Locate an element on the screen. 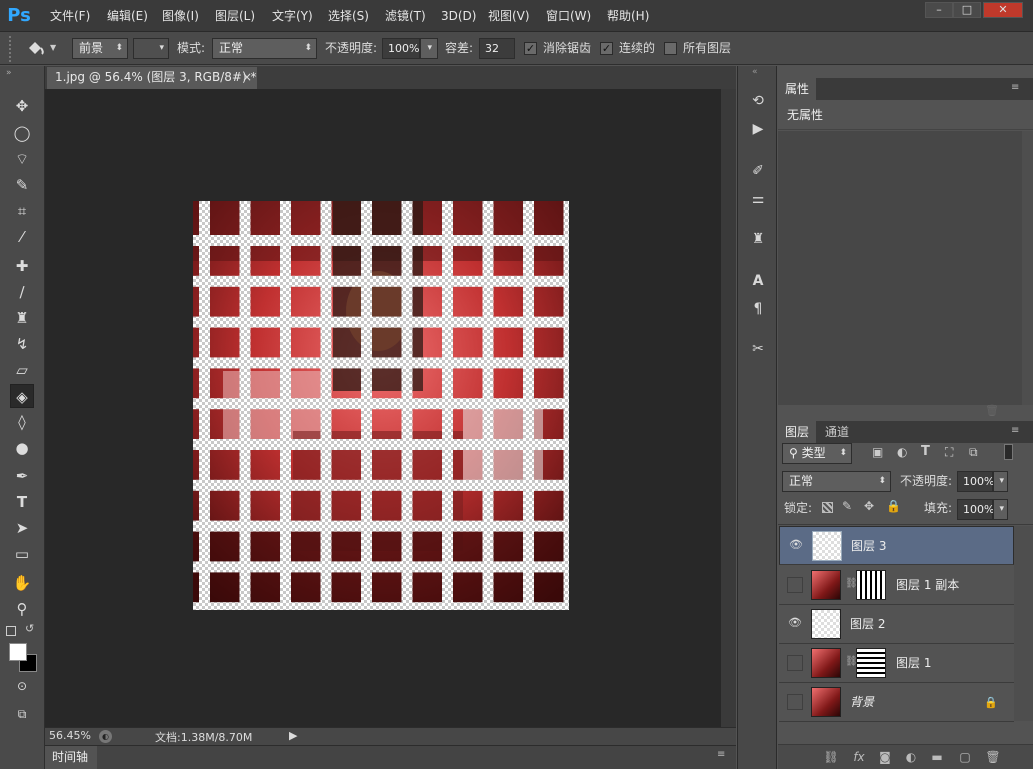  lock-position-icon: ✥ is located at coordinates (869, 506).